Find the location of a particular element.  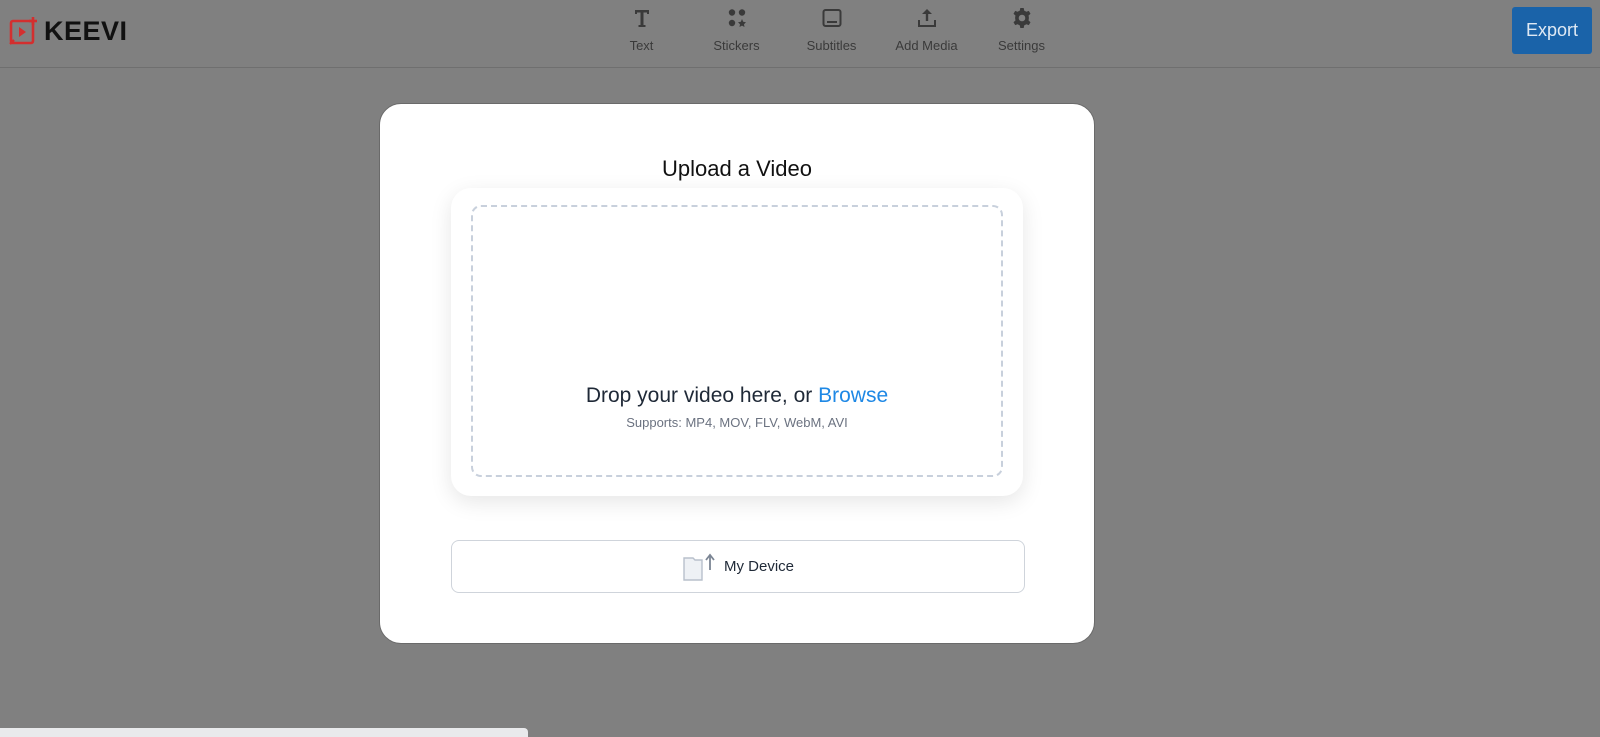

drop-instructions: Drop your video here, or Browse is located at coordinates (737, 396).